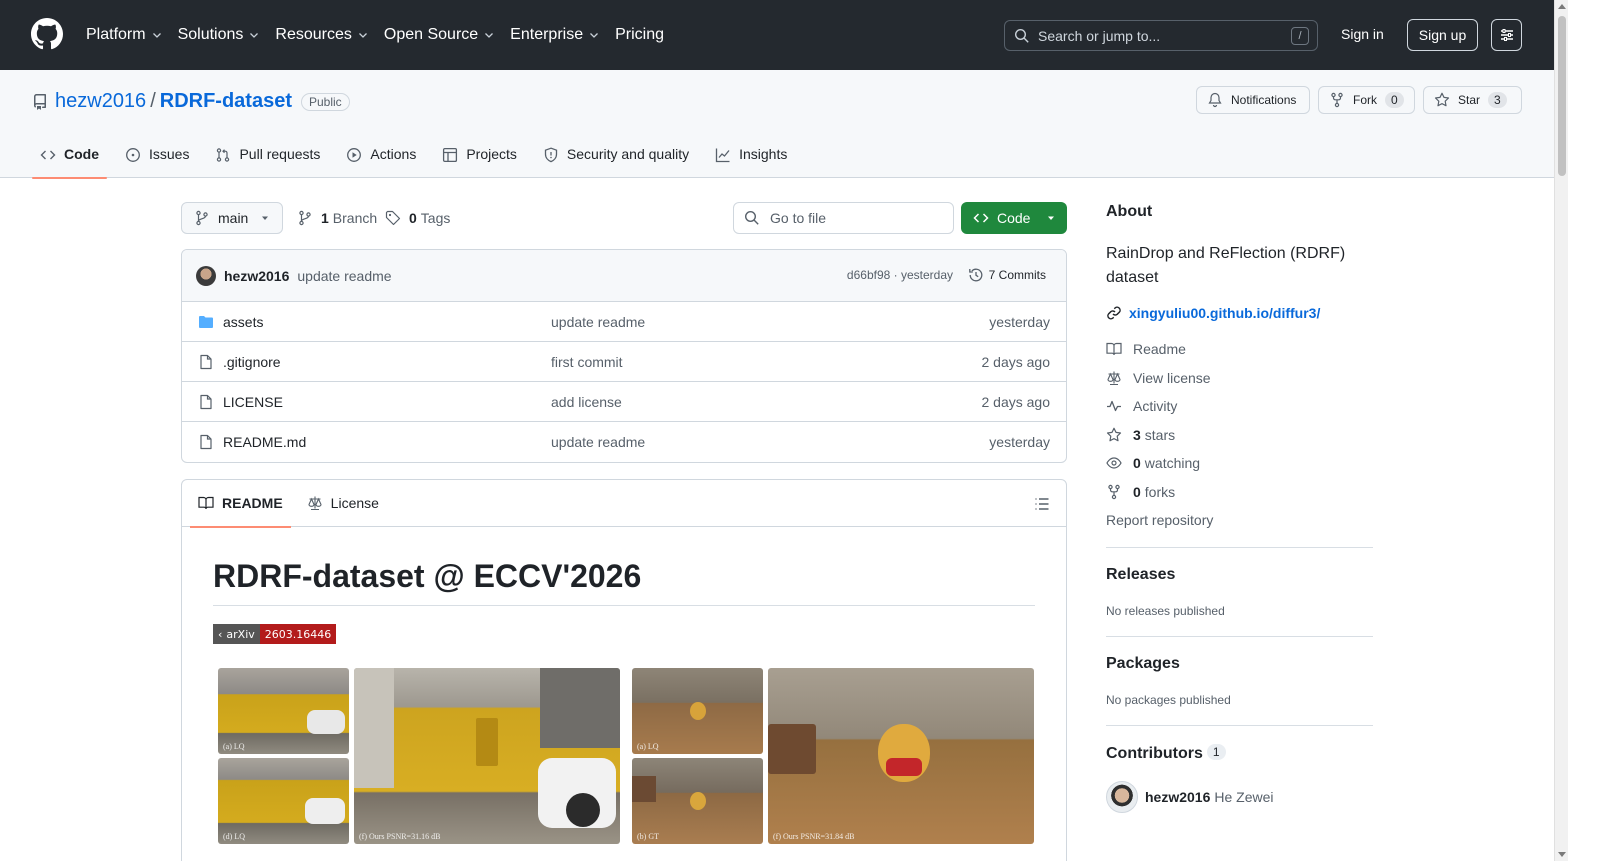 The height and width of the screenshot is (861, 1600). I want to click on repo-owner-link: hezw2016, so click(100, 101).